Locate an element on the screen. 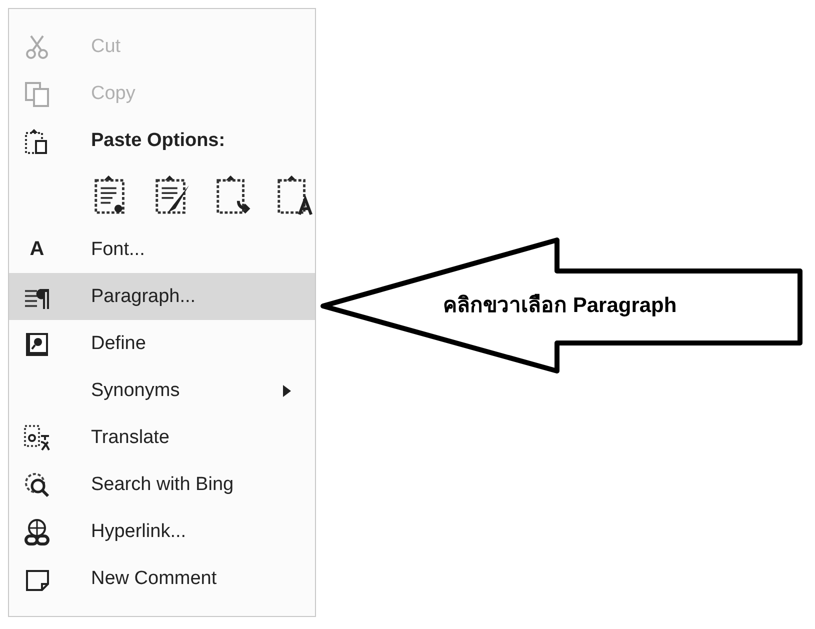  globe-link-icon is located at coordinates (37, 532).